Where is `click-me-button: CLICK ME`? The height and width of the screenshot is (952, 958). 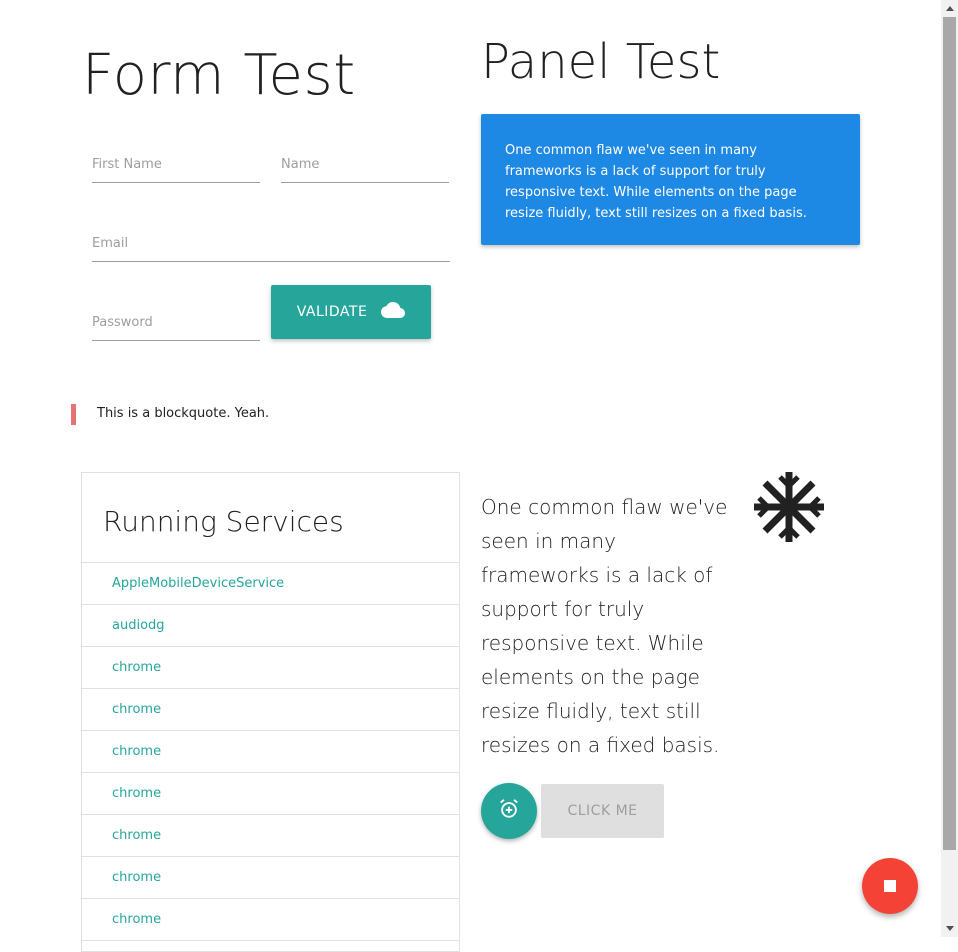 click-me-button: CLICK ME is located at coordinates (602, 811).